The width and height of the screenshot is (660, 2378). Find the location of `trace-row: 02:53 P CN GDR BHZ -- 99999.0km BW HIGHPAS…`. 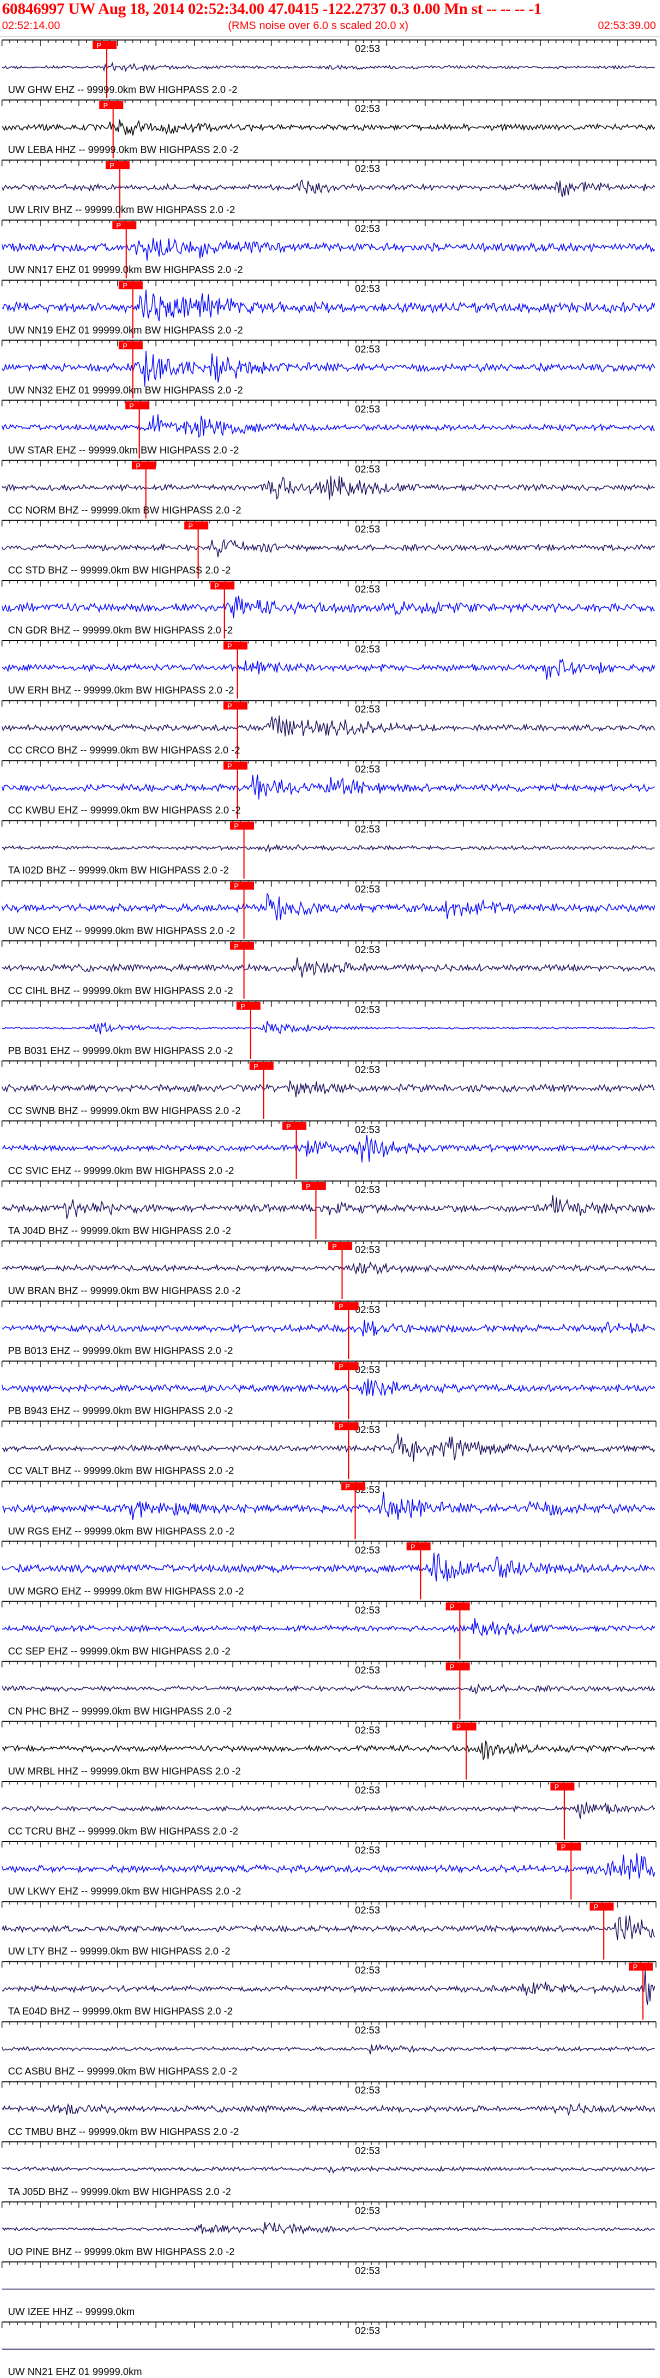

trace-row: 02:53 P CN GDR BHZ -- 99999.0km BW HIGHPAS… is located at coordinates (329, 609).